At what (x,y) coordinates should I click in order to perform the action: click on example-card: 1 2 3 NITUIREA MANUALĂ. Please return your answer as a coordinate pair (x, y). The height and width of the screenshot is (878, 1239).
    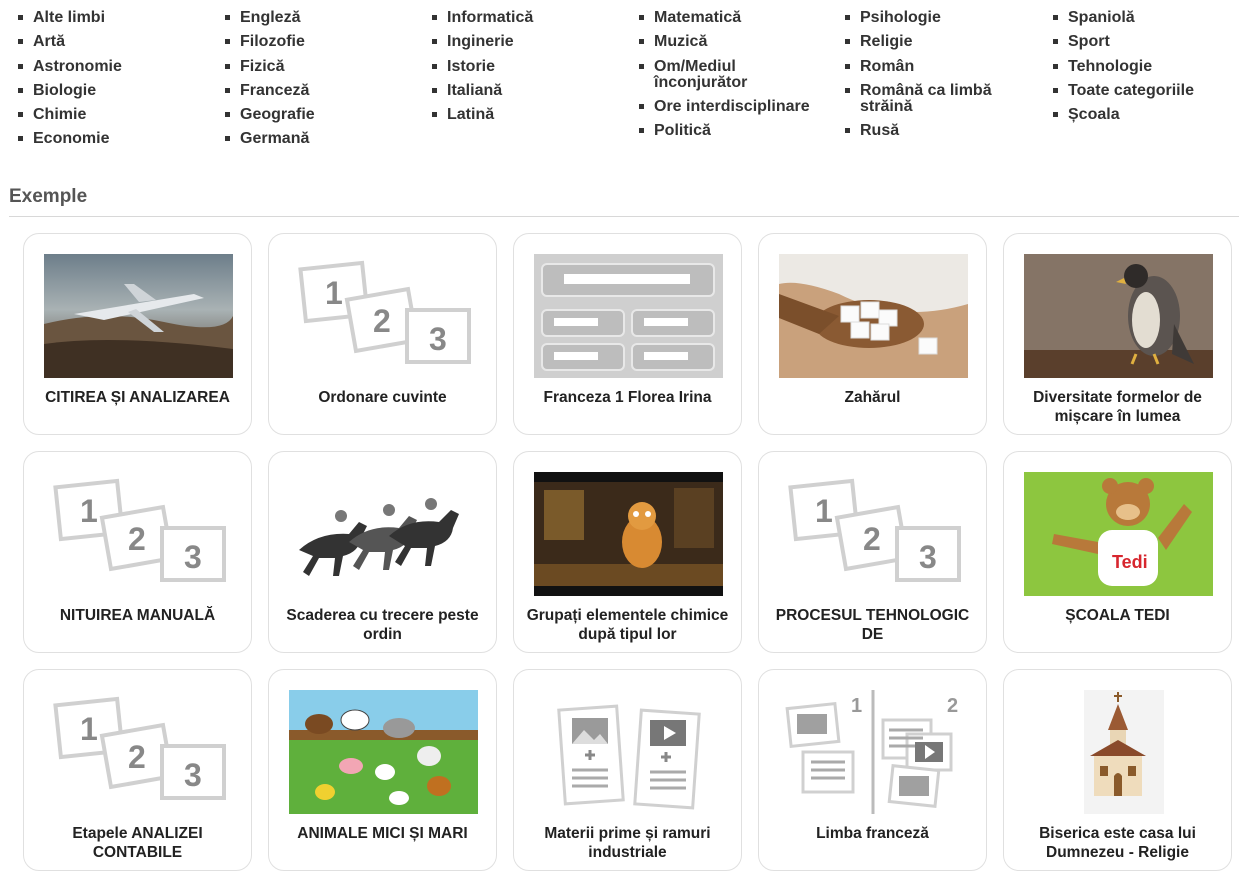
    Looking at the image, I should click on (137, 552).